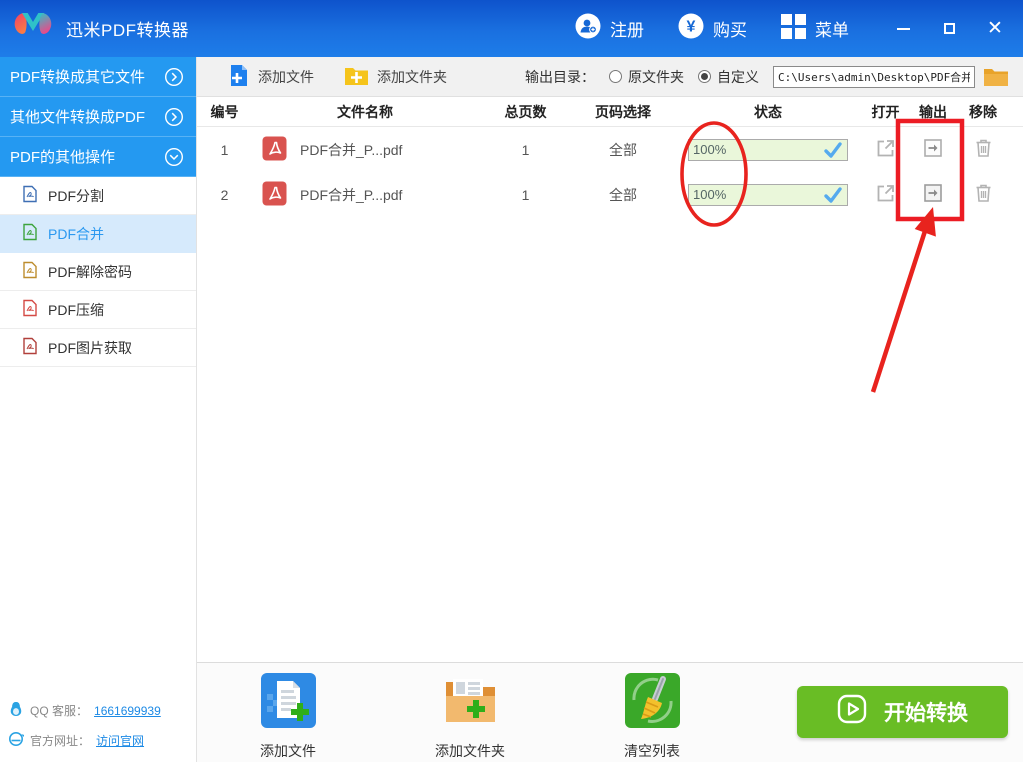  I want to click on table-row: 2 PDF合并_P...pdf 1 全部 100%, so click(610, 194).